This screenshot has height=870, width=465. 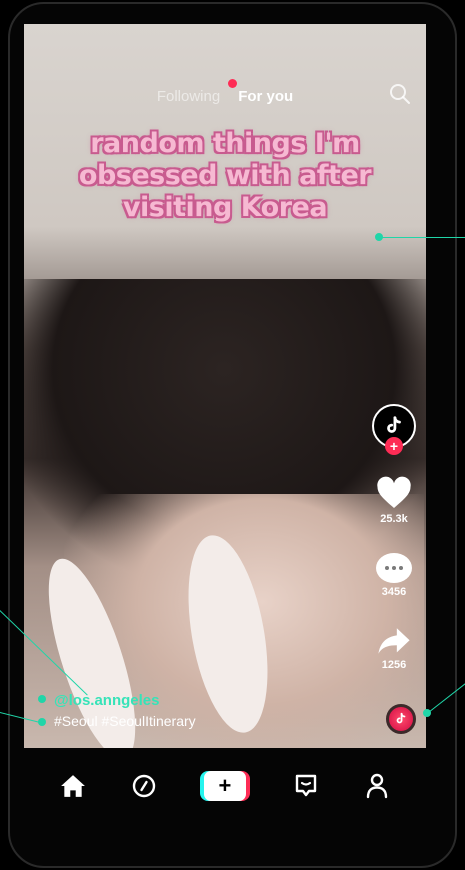 I want to click on compass-icon, so click(x=144, y=786).